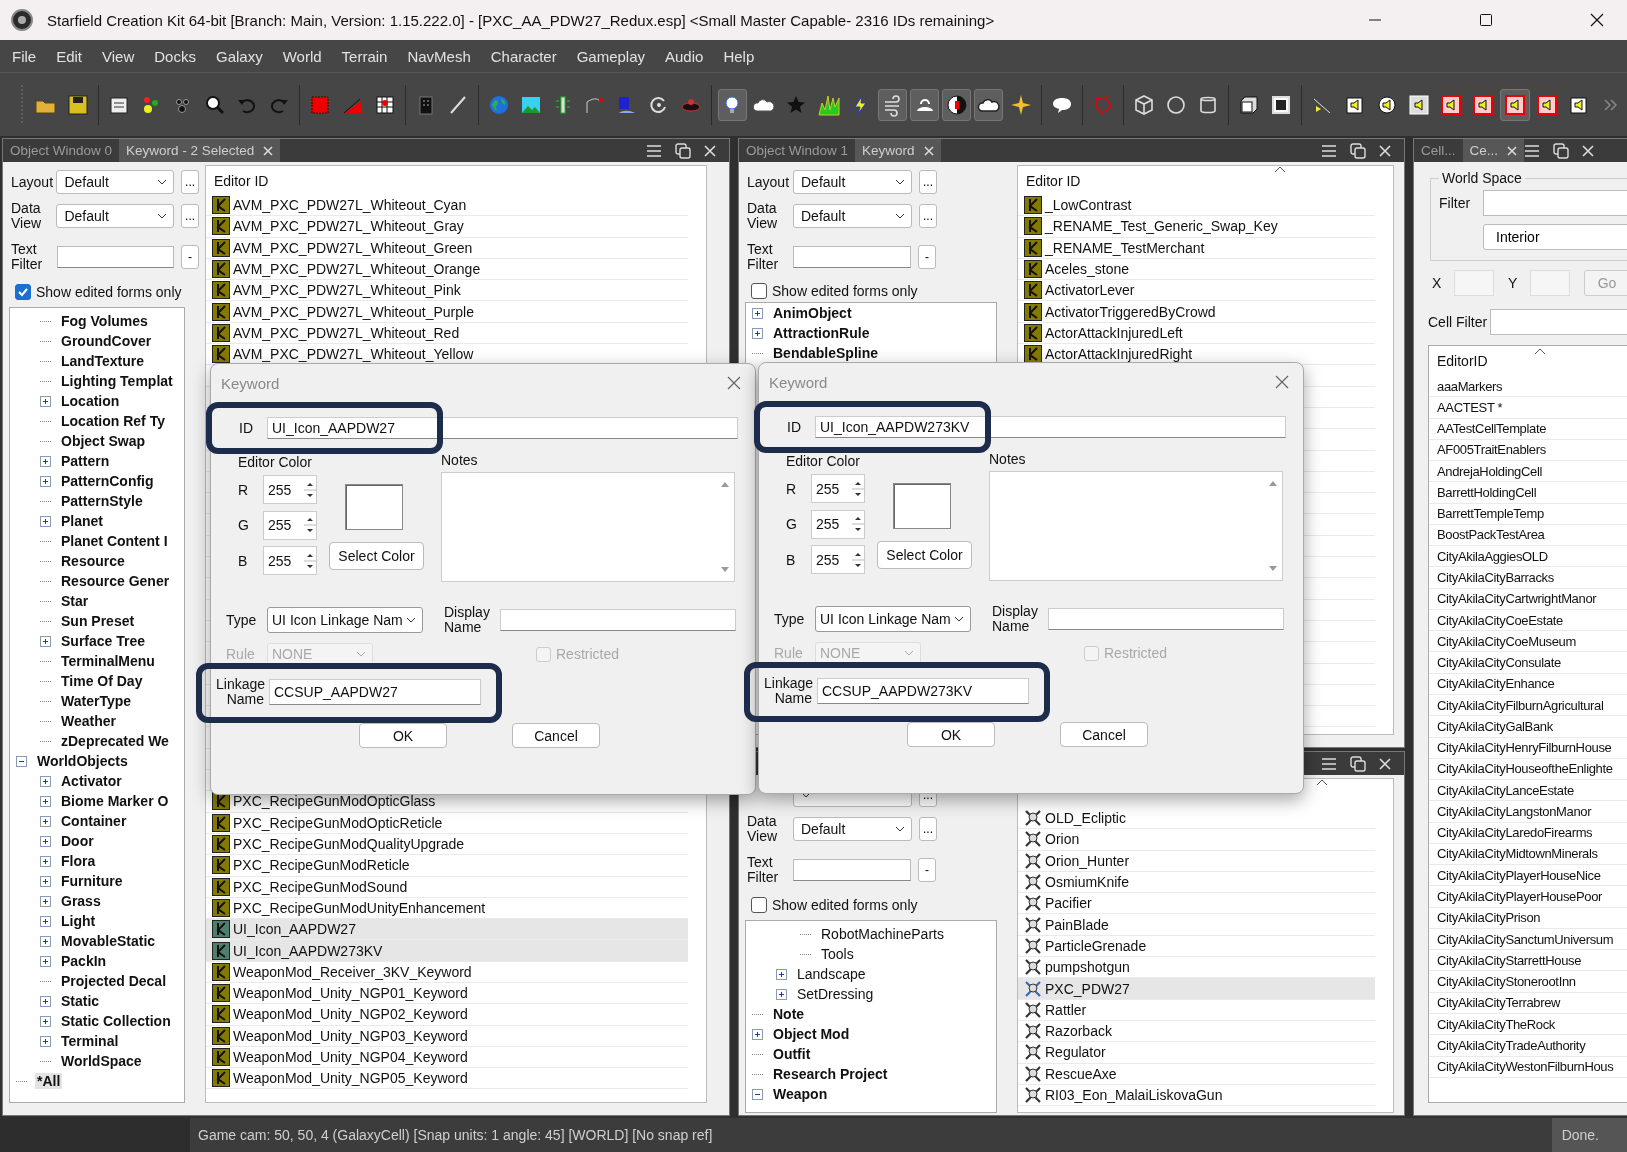  What do you see at coordinates (757, 1094) in the screenshot?
I see `collapse-icon` at bounding box center [757, 1094].